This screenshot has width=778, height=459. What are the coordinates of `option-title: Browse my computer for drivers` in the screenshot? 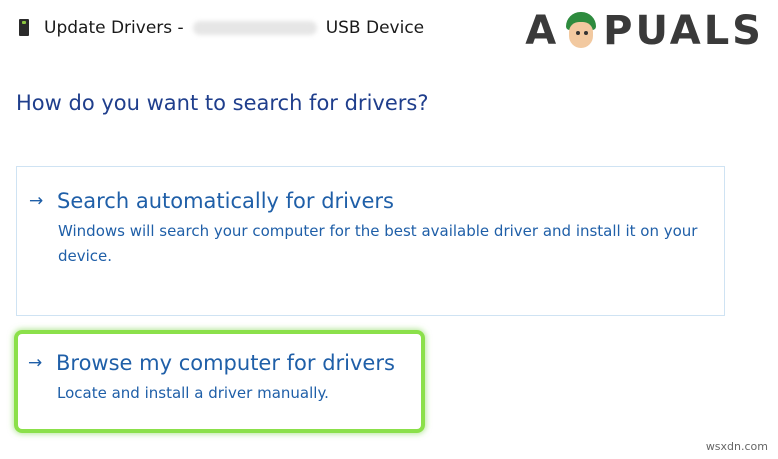 It's located at (225, 363).